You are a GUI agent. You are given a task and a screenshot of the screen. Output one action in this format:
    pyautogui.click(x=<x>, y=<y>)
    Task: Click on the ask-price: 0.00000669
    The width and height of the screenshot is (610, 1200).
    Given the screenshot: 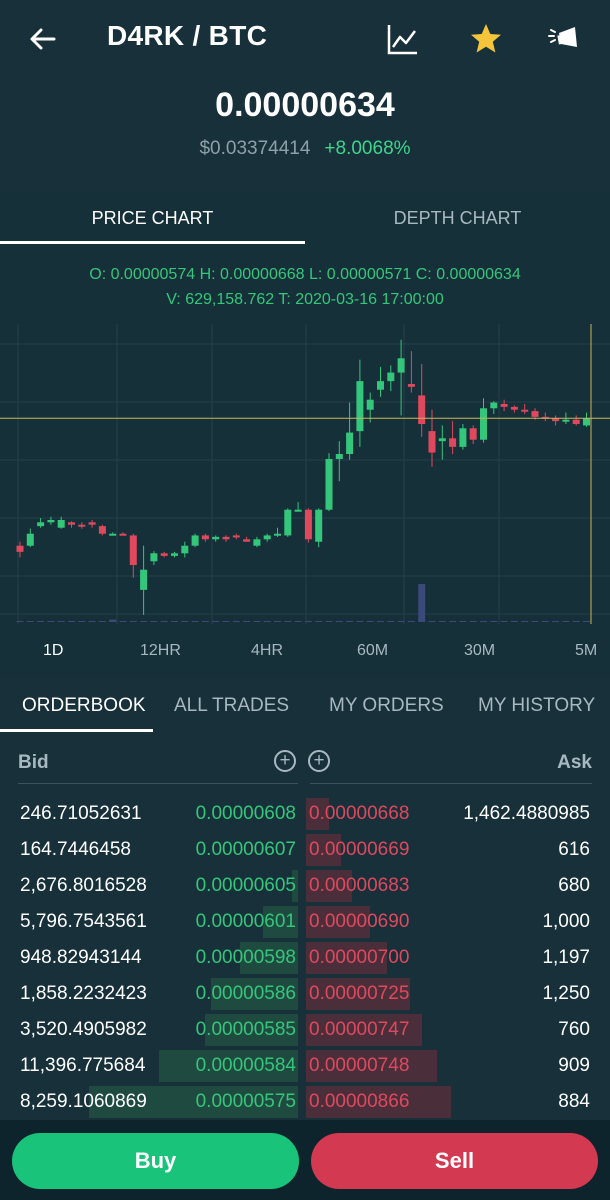 What is the action you would take?
    pyautogui.click(x=359, y=849)
    